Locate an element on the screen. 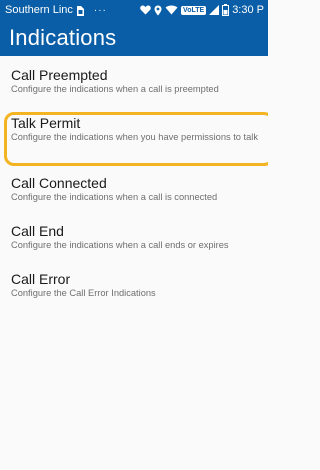 The width and height of the screenshot is (320, 470). item-summary: Configure the Call Error Indications is located at coordinates (83, 293).